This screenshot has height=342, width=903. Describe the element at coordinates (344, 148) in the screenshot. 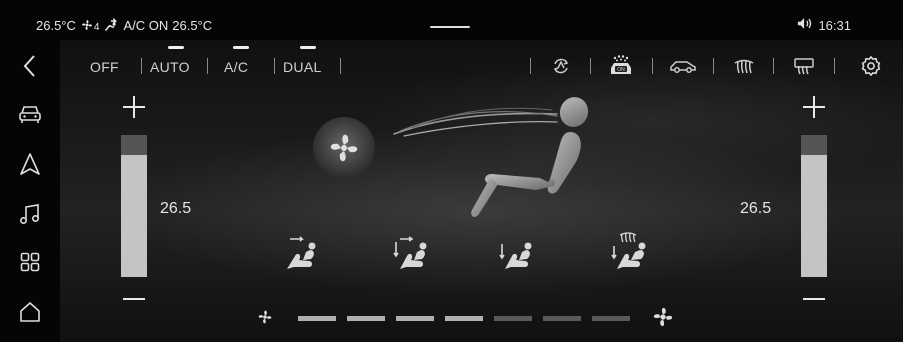

I see `fan-icon` at that location.